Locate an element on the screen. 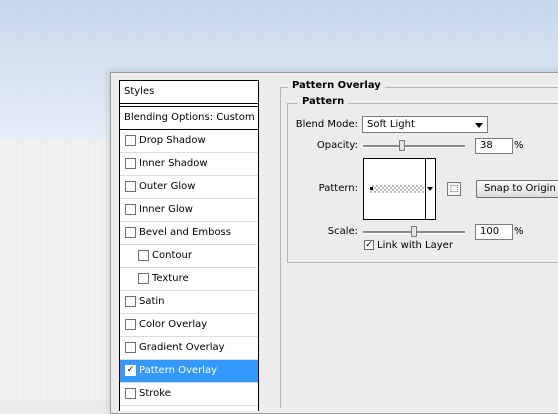 The image size is (558, 414). style-item: Inner Shadow is located at coordinates (189, 164).